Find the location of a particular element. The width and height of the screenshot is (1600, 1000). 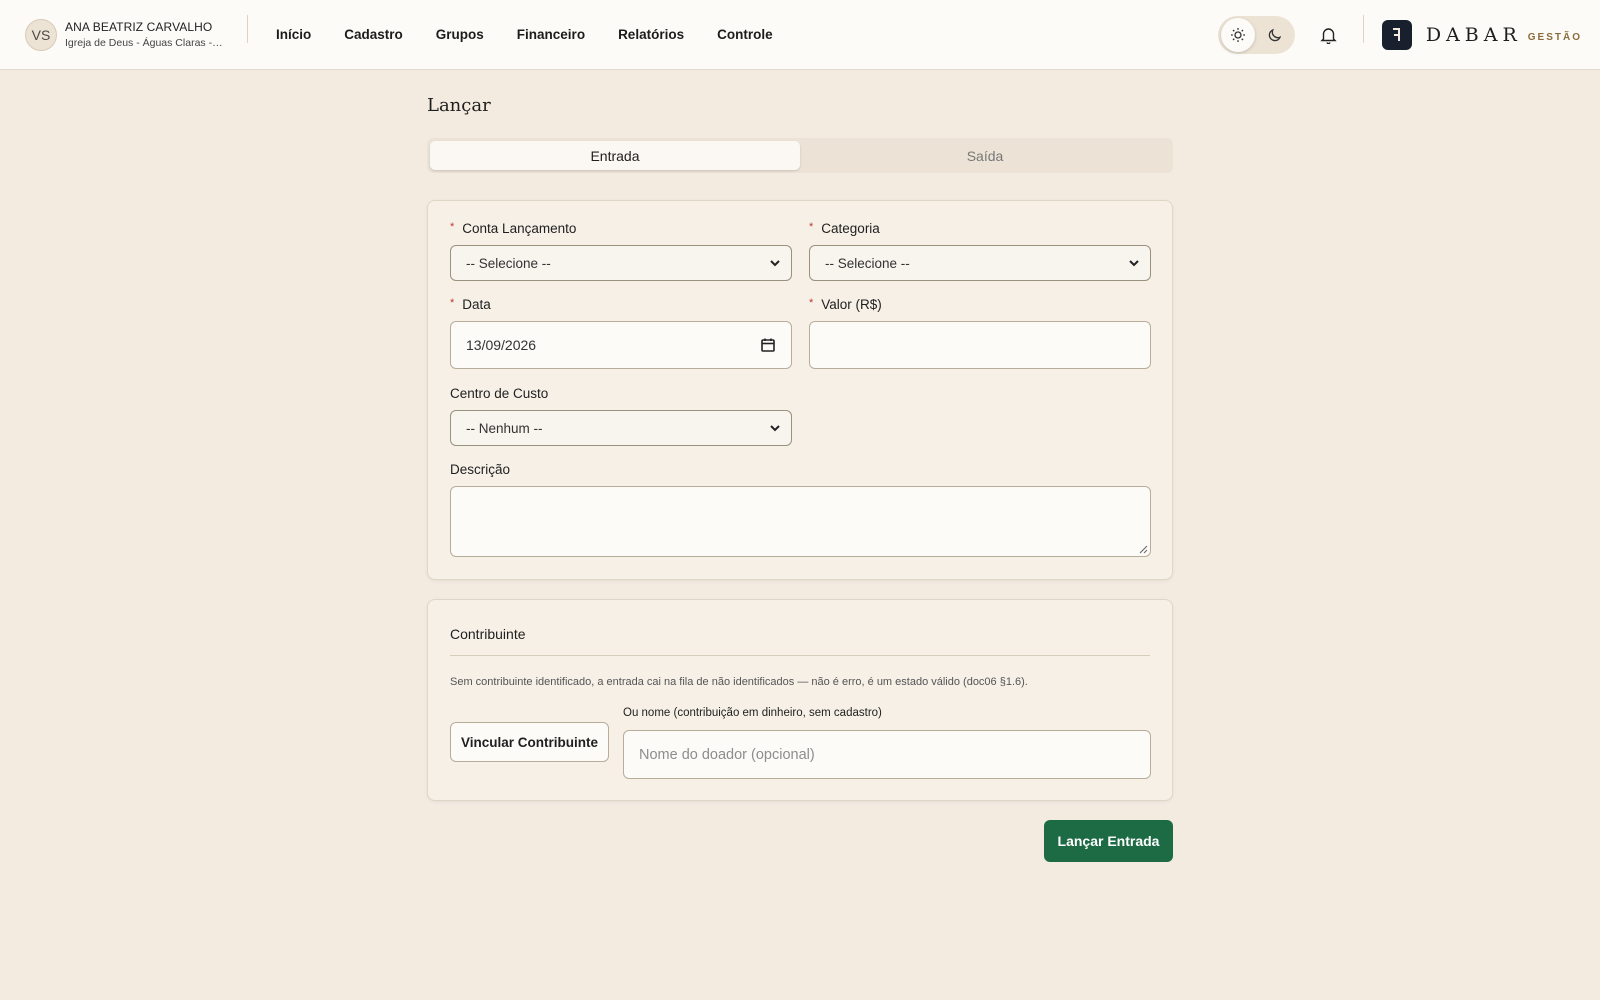

submit-row: Lançar Entrada is located at coordinates (800, 841).